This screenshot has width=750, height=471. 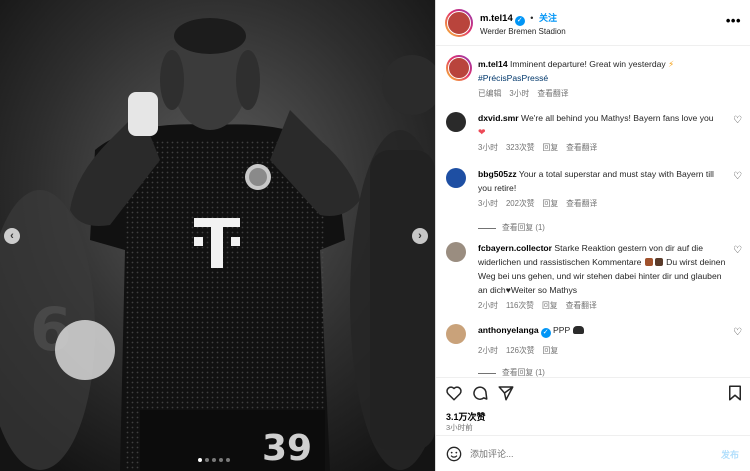 What do you see at coordinates (520, 148) in the screenshot?
I see `comment-likes: 323次赞` at bounding box center [520, 148].